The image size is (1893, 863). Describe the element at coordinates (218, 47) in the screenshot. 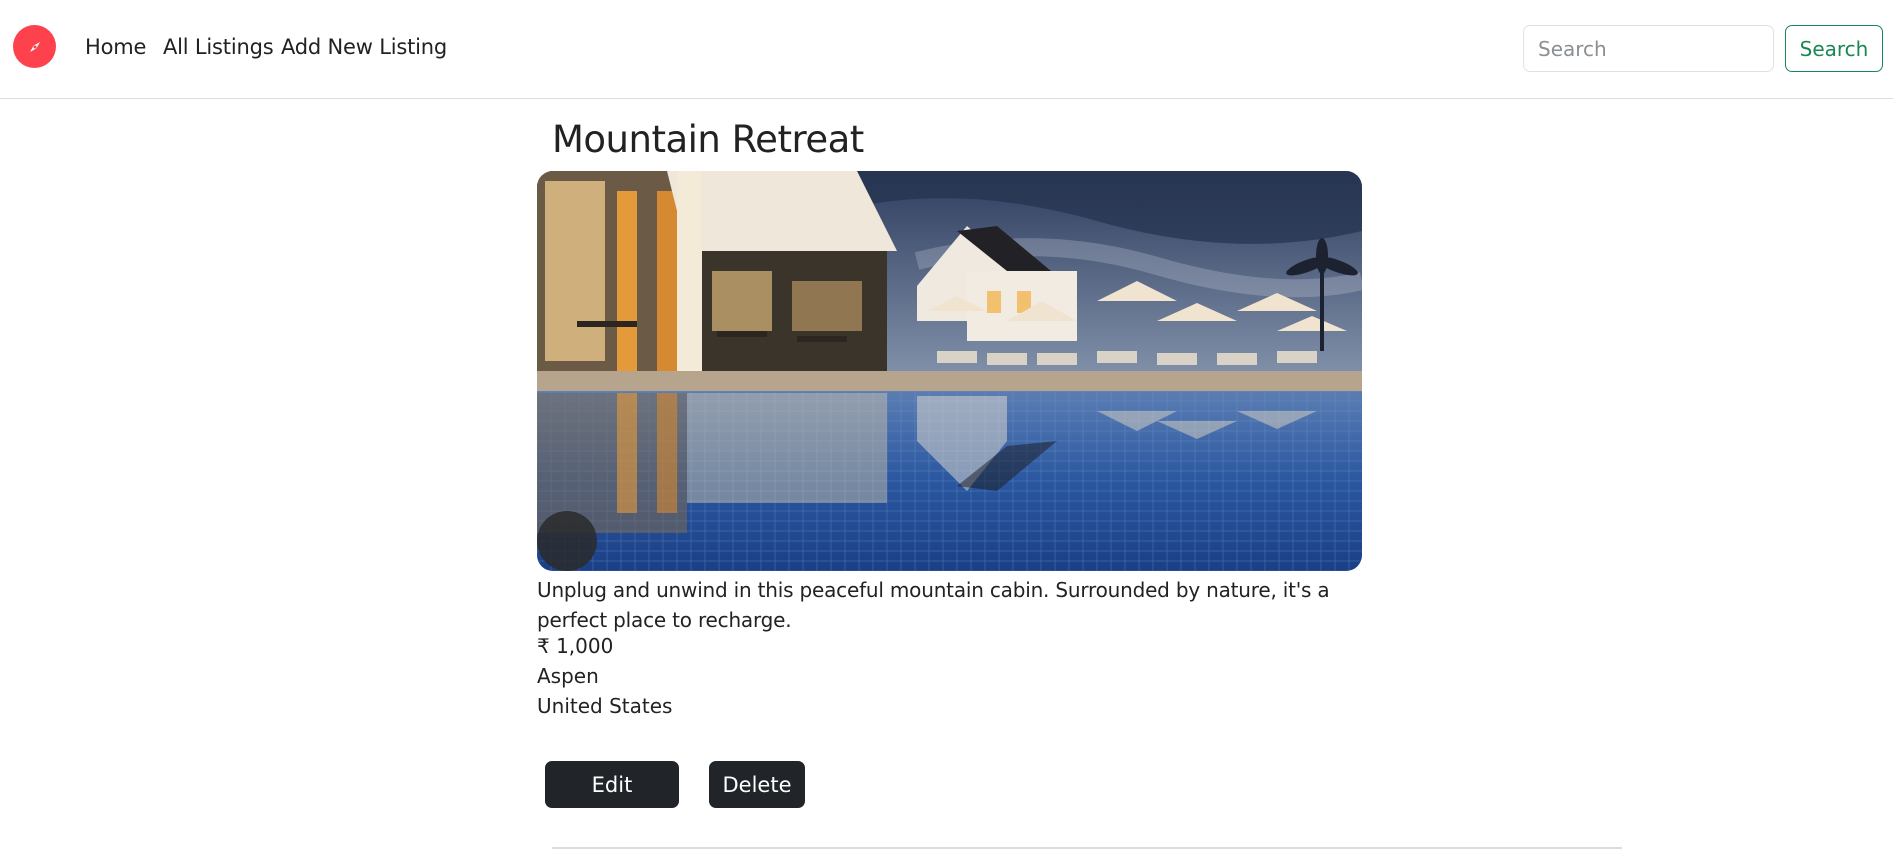

I see `nav-all-listings-link: All Listings` at that location.